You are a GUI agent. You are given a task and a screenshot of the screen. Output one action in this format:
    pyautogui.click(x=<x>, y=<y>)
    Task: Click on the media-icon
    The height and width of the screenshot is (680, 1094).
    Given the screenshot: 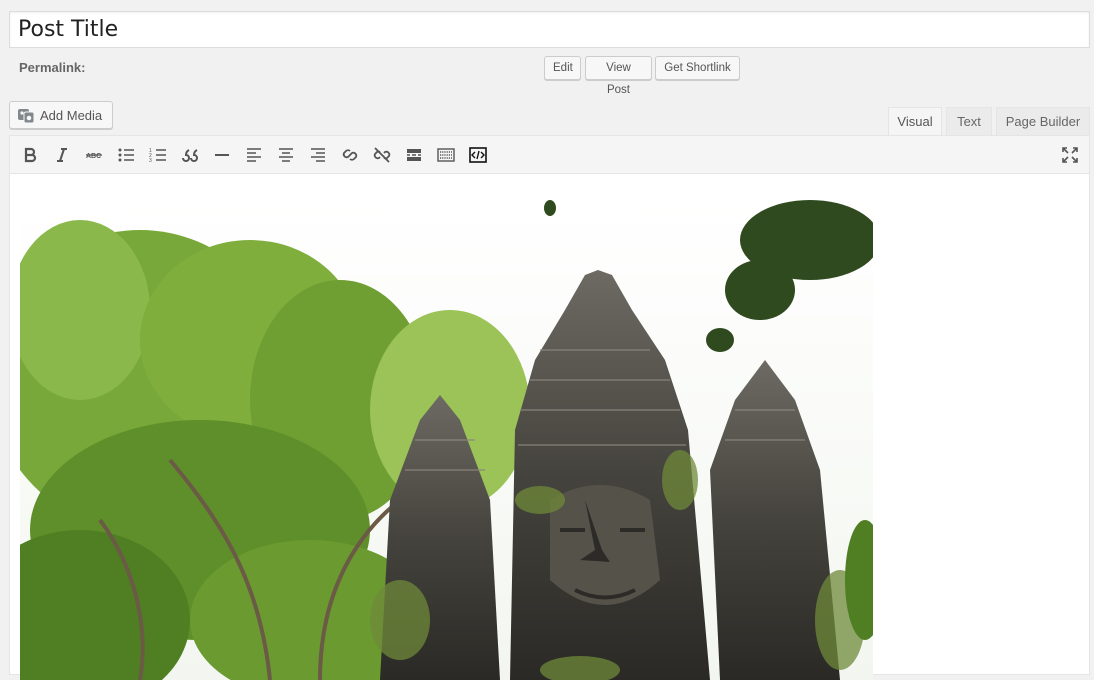 What is the action you would take?
    pyautogui.click(x=26, y=115)
    